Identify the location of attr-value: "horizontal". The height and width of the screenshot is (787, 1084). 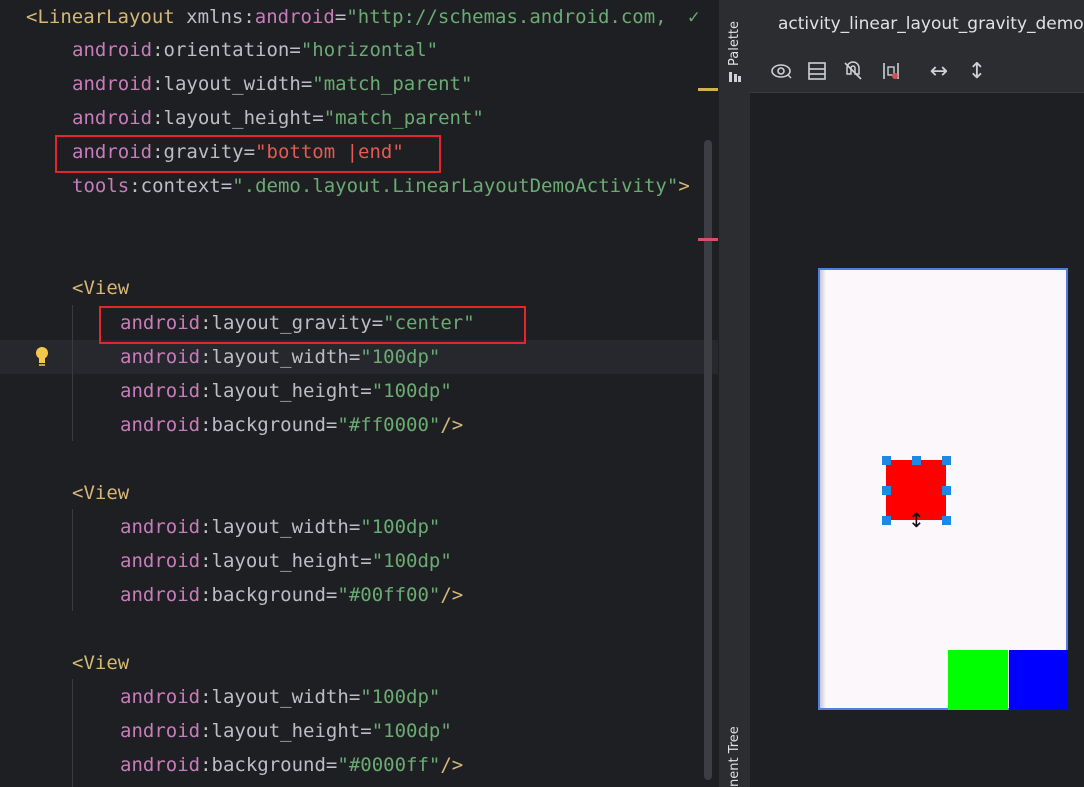
(369, 50).